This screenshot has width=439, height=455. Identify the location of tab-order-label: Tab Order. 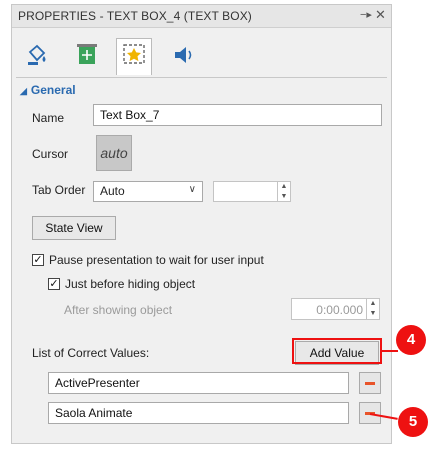
(59, 190).